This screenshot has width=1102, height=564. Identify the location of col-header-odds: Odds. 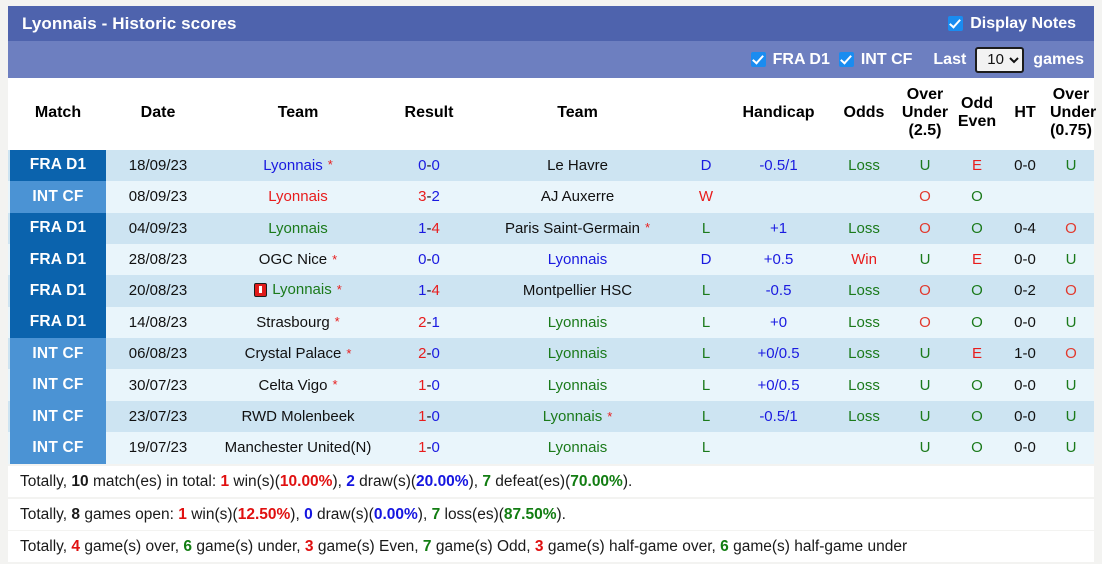
(864, 114).